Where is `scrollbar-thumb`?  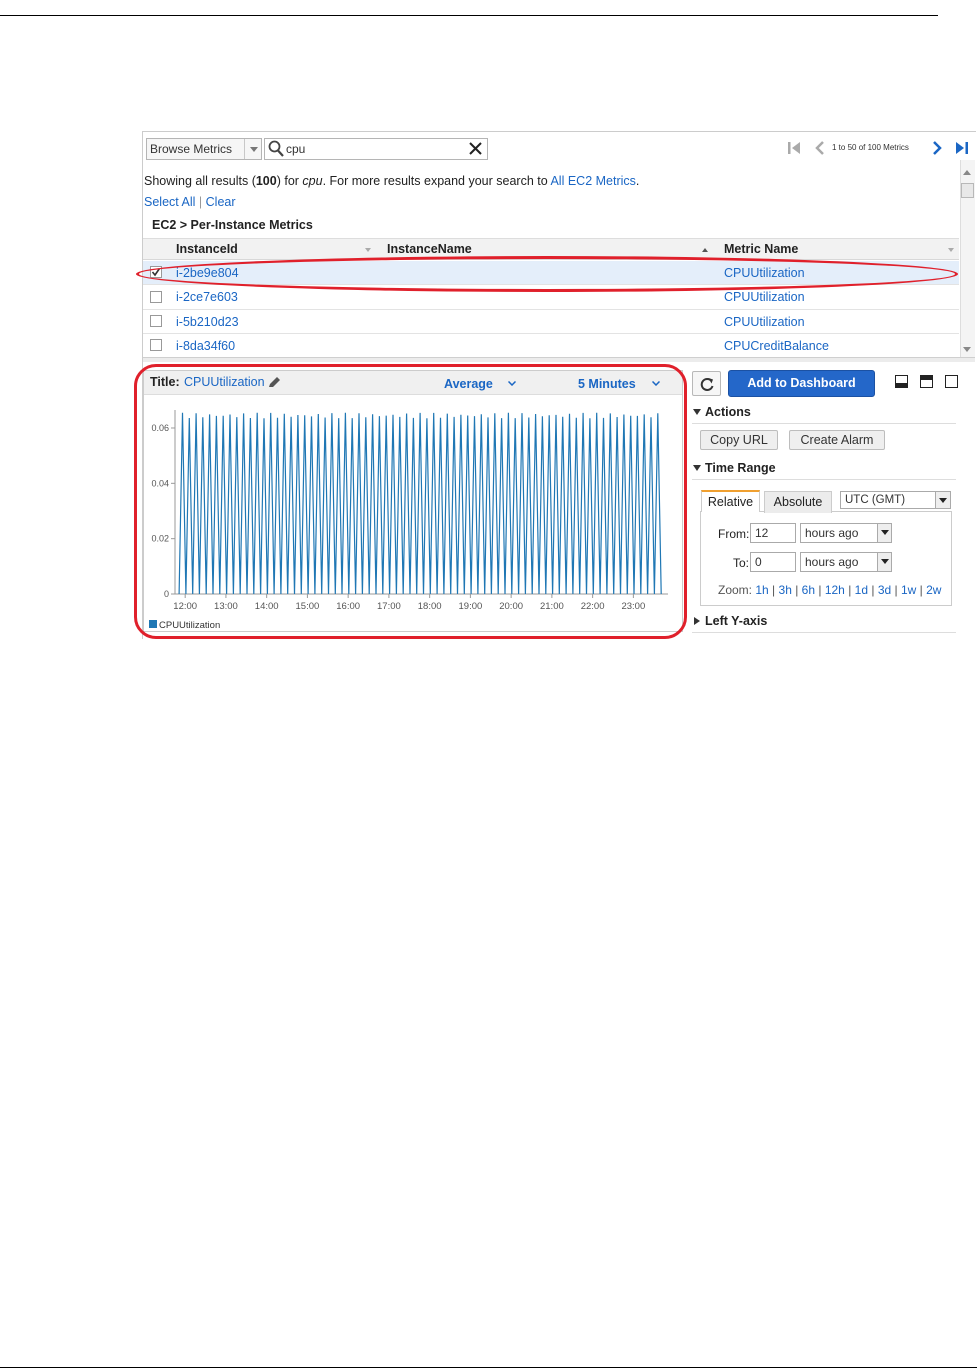 scrollbar-thumb is located at coordinates (967, 190).